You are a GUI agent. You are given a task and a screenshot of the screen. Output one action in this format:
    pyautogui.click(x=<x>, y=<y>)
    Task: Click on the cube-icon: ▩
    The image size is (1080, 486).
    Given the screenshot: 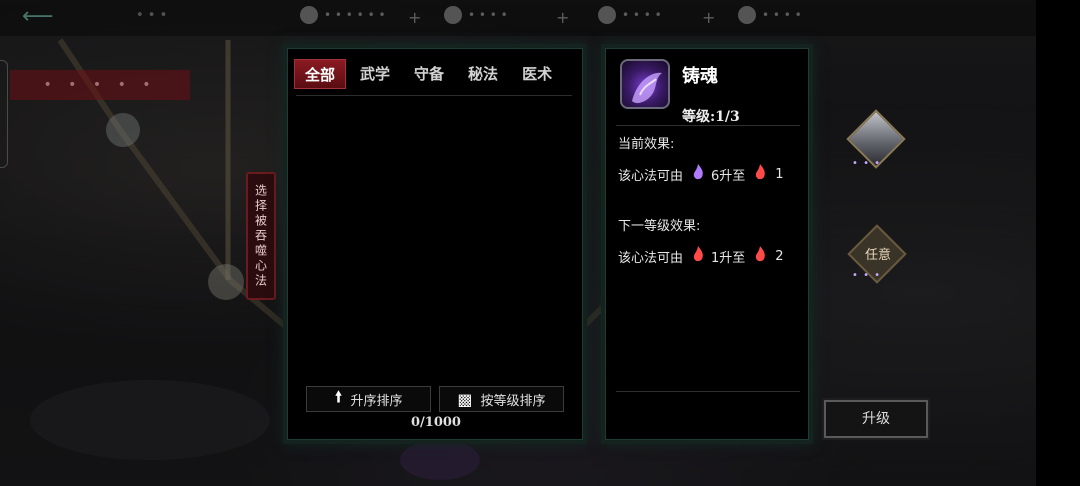 What is the action you would take?
    pyautogui.click(x=465, y=399)
    